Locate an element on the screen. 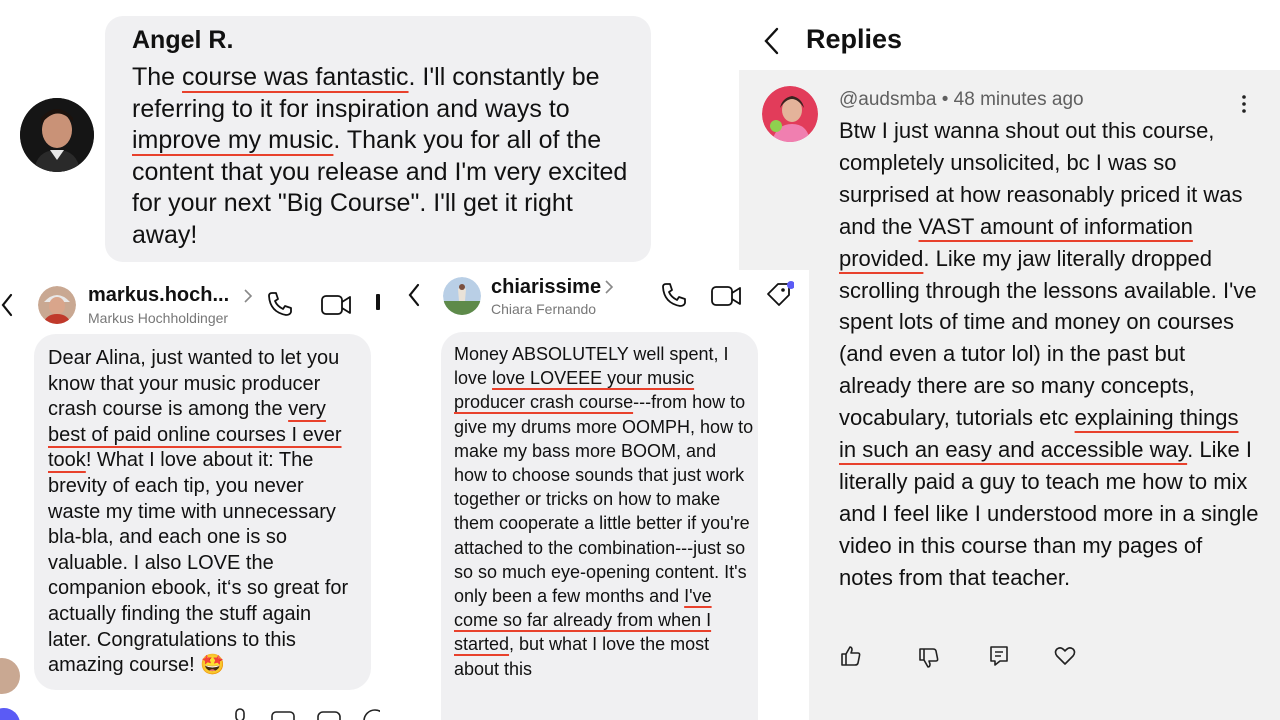  composer-camera-button is located at coordinates (10, 714).